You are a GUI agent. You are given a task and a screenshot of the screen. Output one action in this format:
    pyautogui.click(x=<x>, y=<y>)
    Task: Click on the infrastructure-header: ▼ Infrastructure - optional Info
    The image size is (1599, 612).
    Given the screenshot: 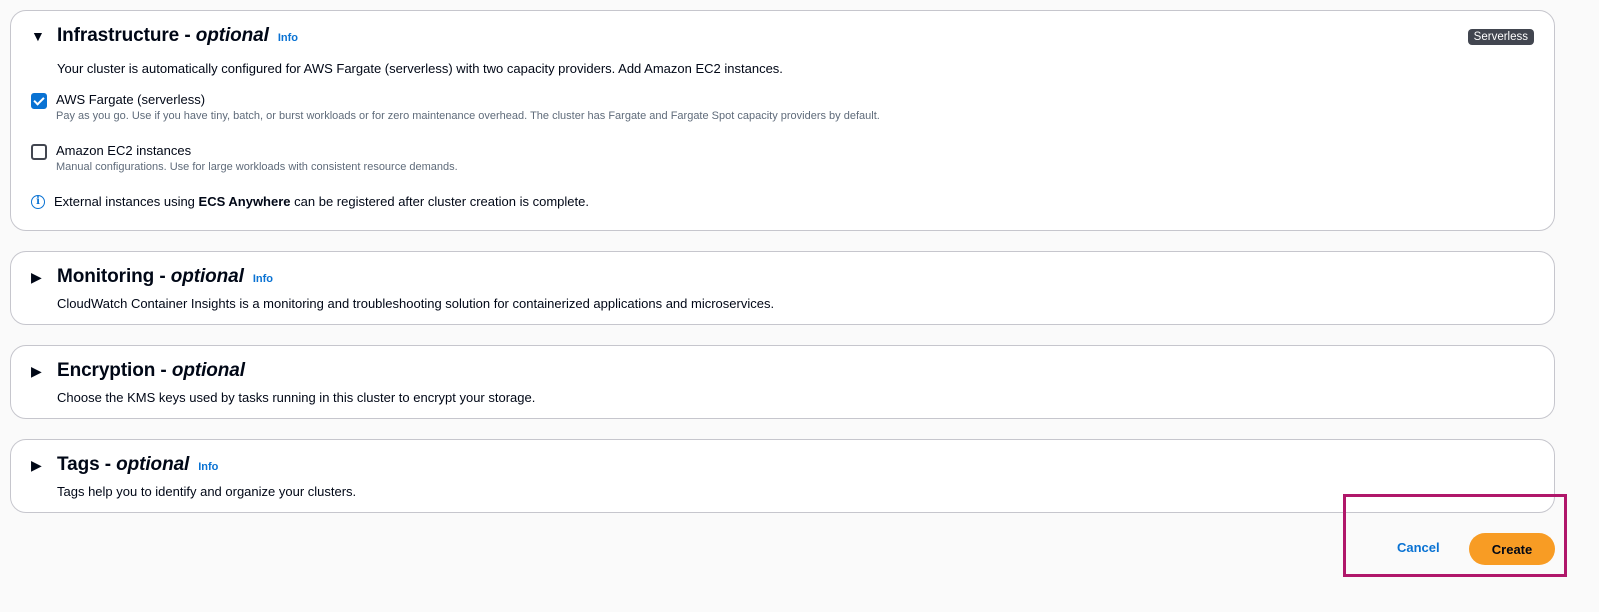 What is the action you would take?
    pyautogui.click(x=164, y=36)
    